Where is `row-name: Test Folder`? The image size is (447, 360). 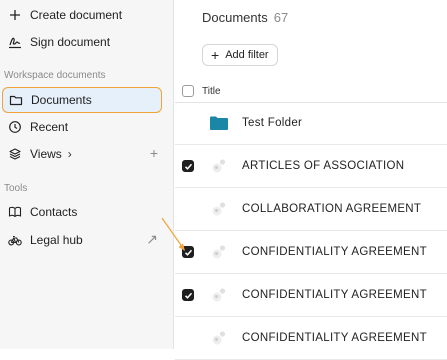 row-name: Test Folder is located at coordinates (272, 123).